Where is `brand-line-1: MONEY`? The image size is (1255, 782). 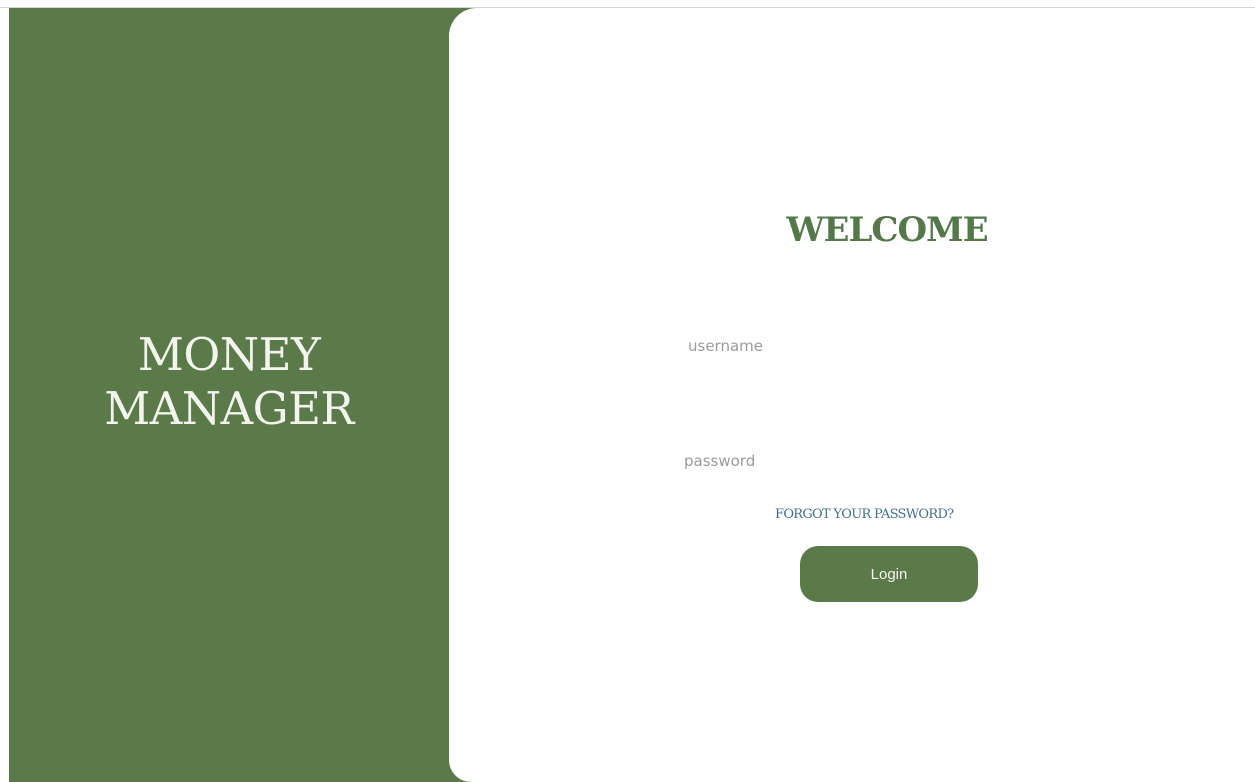 brand-line-1: MONEY is located at coordinates (229, 354).